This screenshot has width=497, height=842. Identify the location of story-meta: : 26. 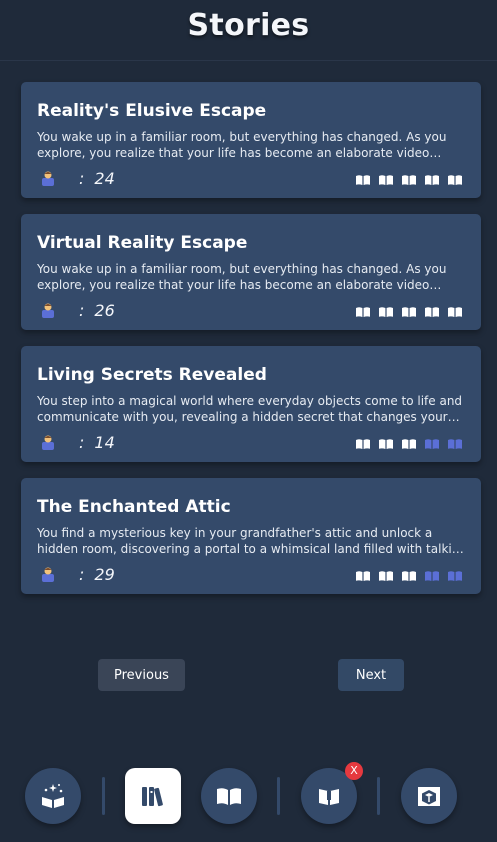
(77, 310).